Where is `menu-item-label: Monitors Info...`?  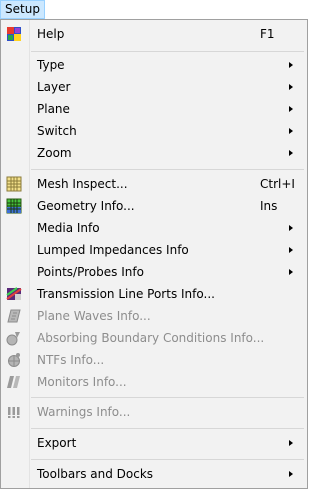
menu-item-label: Monitors Info... is located at coordinates (82, 382).